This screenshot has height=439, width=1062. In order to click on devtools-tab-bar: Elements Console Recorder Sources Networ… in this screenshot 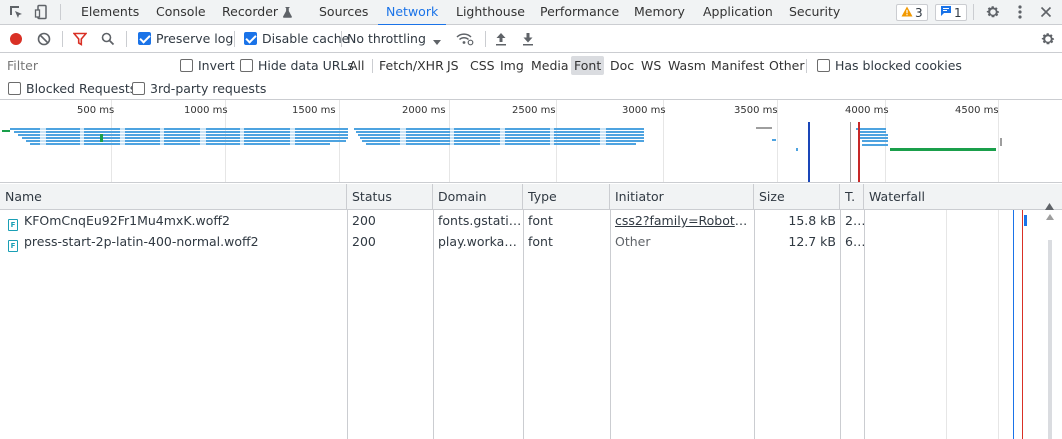, I will do `click(531, 13)`.